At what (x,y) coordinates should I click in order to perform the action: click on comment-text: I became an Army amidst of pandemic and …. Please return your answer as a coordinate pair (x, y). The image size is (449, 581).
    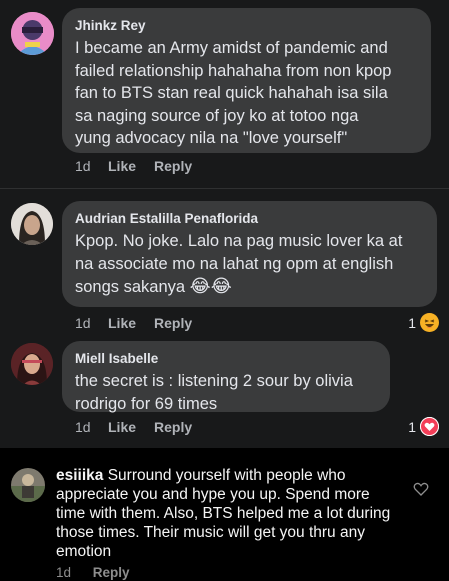
    Looking at the image, I should click on (233, 93).